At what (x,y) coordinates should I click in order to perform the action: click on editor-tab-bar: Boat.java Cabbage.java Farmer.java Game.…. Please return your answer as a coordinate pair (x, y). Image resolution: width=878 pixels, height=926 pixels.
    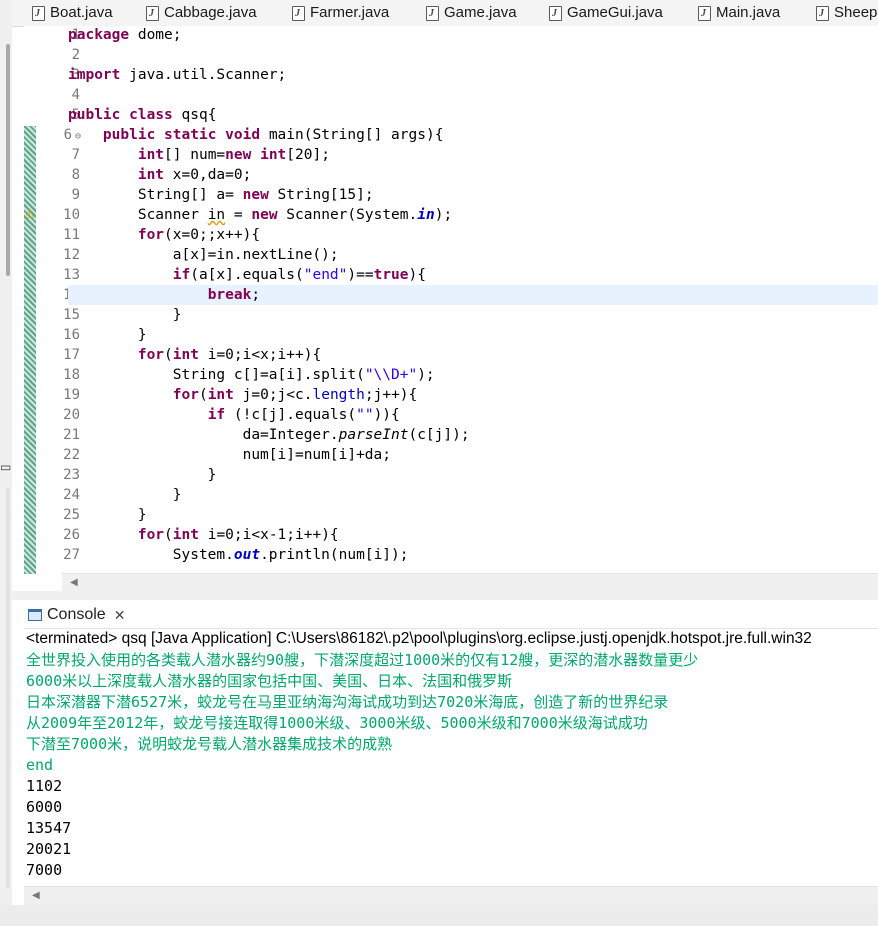
    Looking at the image, I should click on (445, 13).